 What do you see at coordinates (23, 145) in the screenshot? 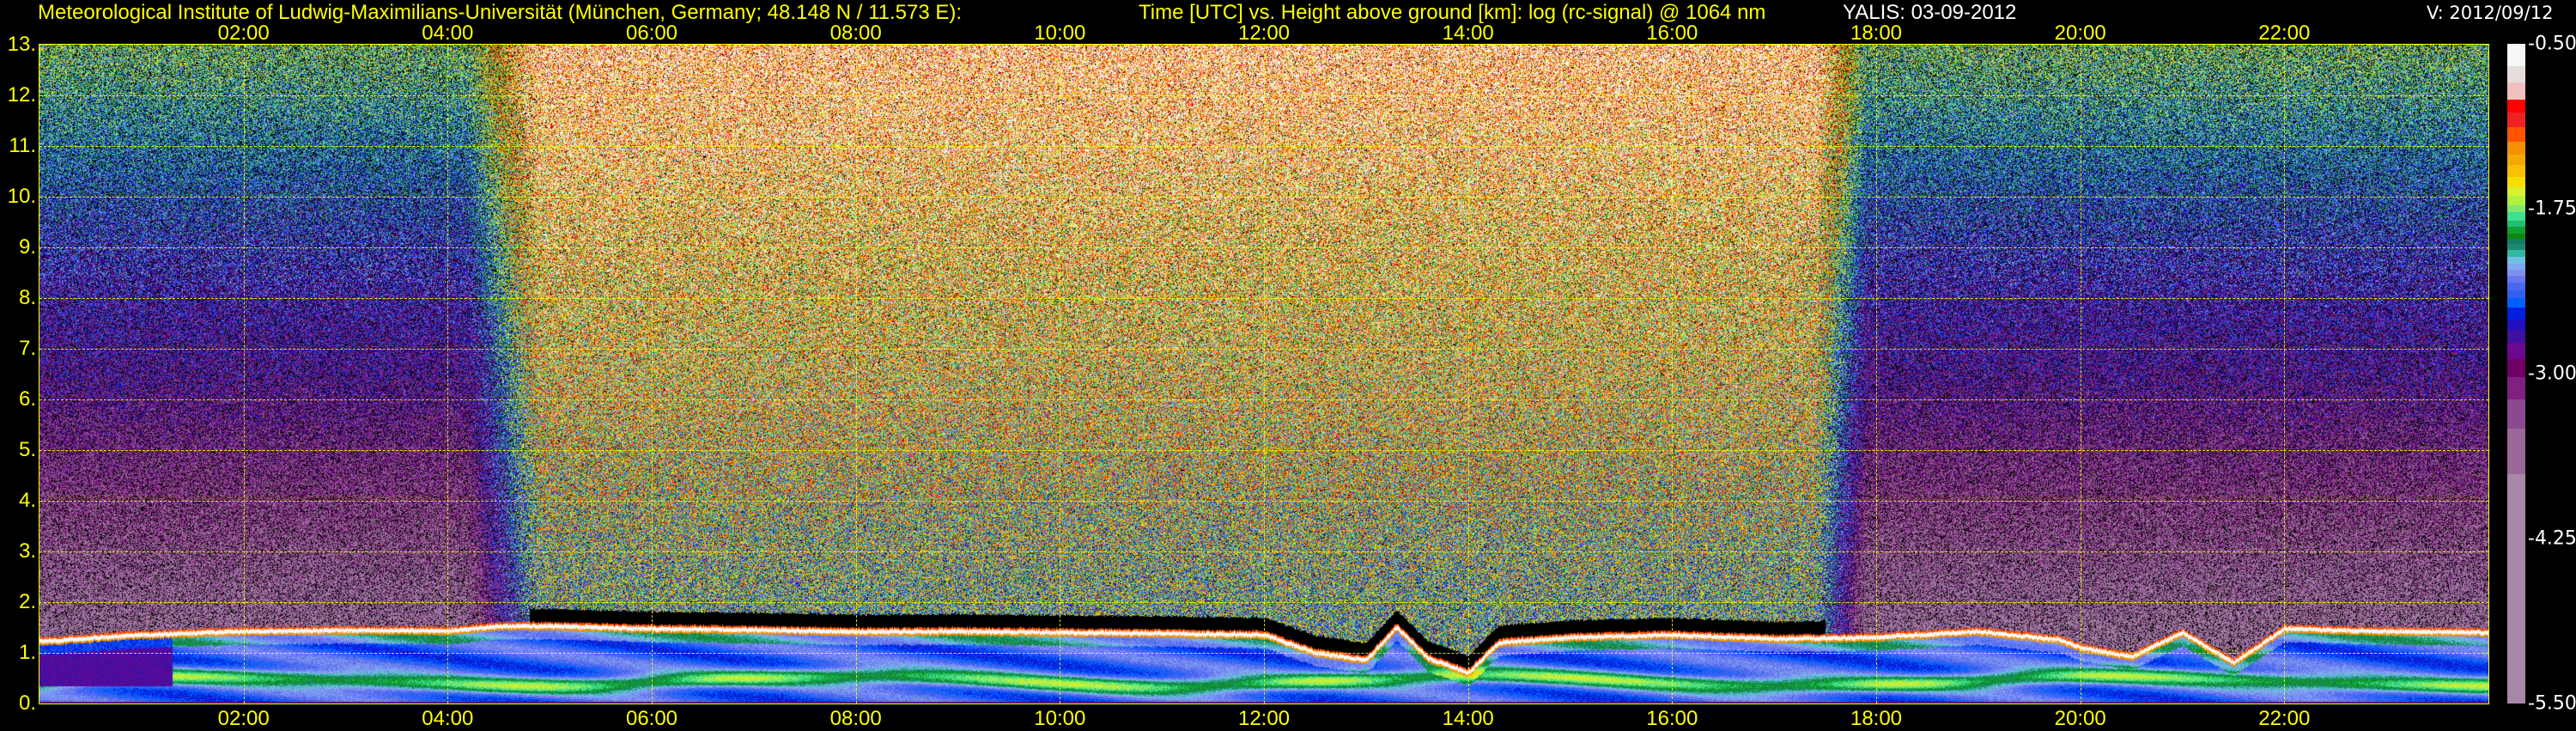
I see `y-tick-label: 11.` at bounding box center [23, 145].